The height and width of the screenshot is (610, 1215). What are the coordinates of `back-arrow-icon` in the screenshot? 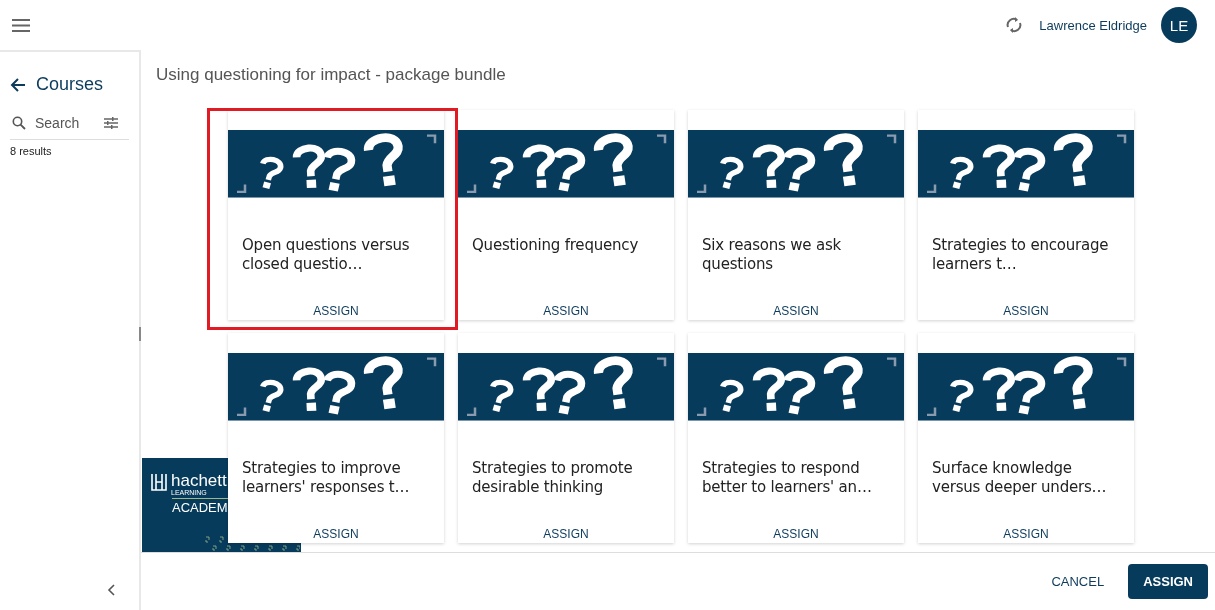 It's located at (18, 84).